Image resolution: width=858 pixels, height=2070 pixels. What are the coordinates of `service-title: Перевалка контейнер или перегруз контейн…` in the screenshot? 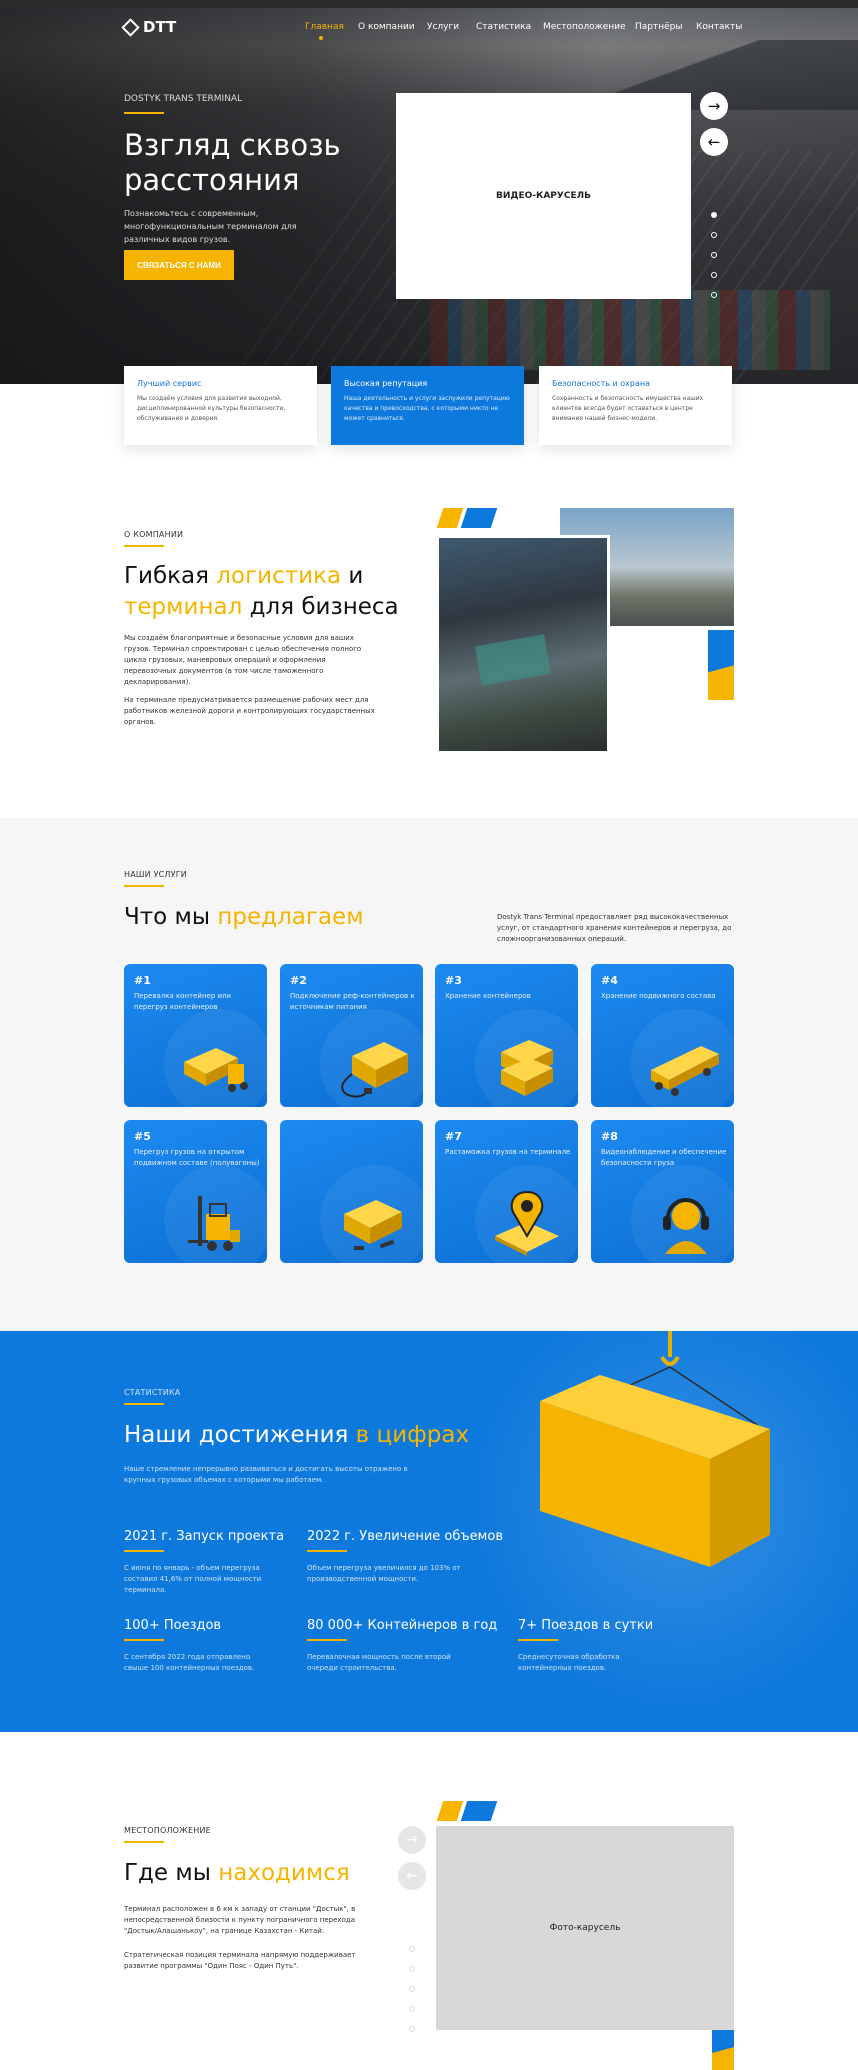 It's located at (183, 1001).